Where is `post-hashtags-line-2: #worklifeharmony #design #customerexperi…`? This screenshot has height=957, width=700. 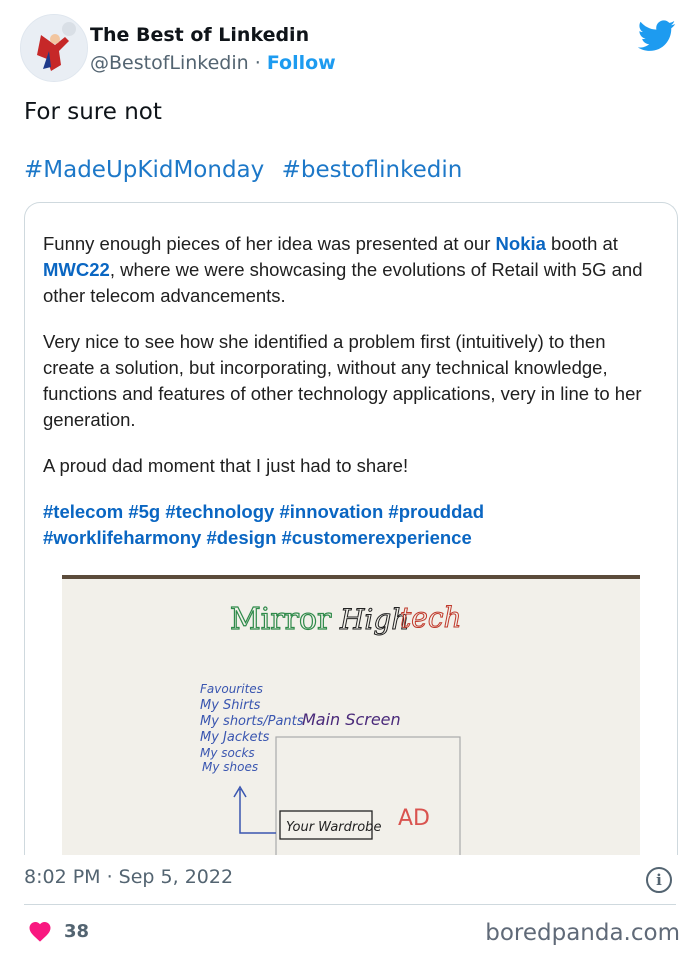
post-hashtags-line-2: #worklifeharmony #design #customerexperi… is located at coordinates (257, 537).